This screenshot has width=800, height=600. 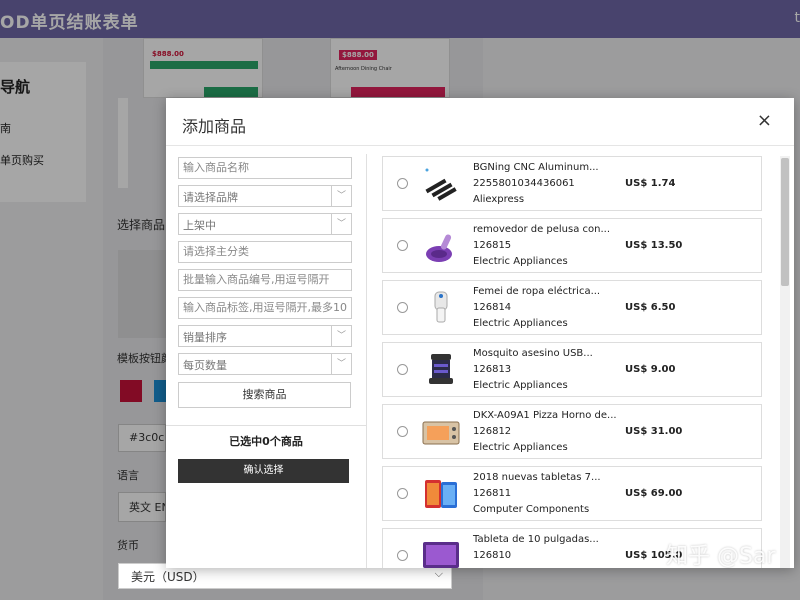 What do you see at coordinates (654, 245) in the screenshot?
I see `product-price: US$ 13.50` at bounding box center [654, 245].